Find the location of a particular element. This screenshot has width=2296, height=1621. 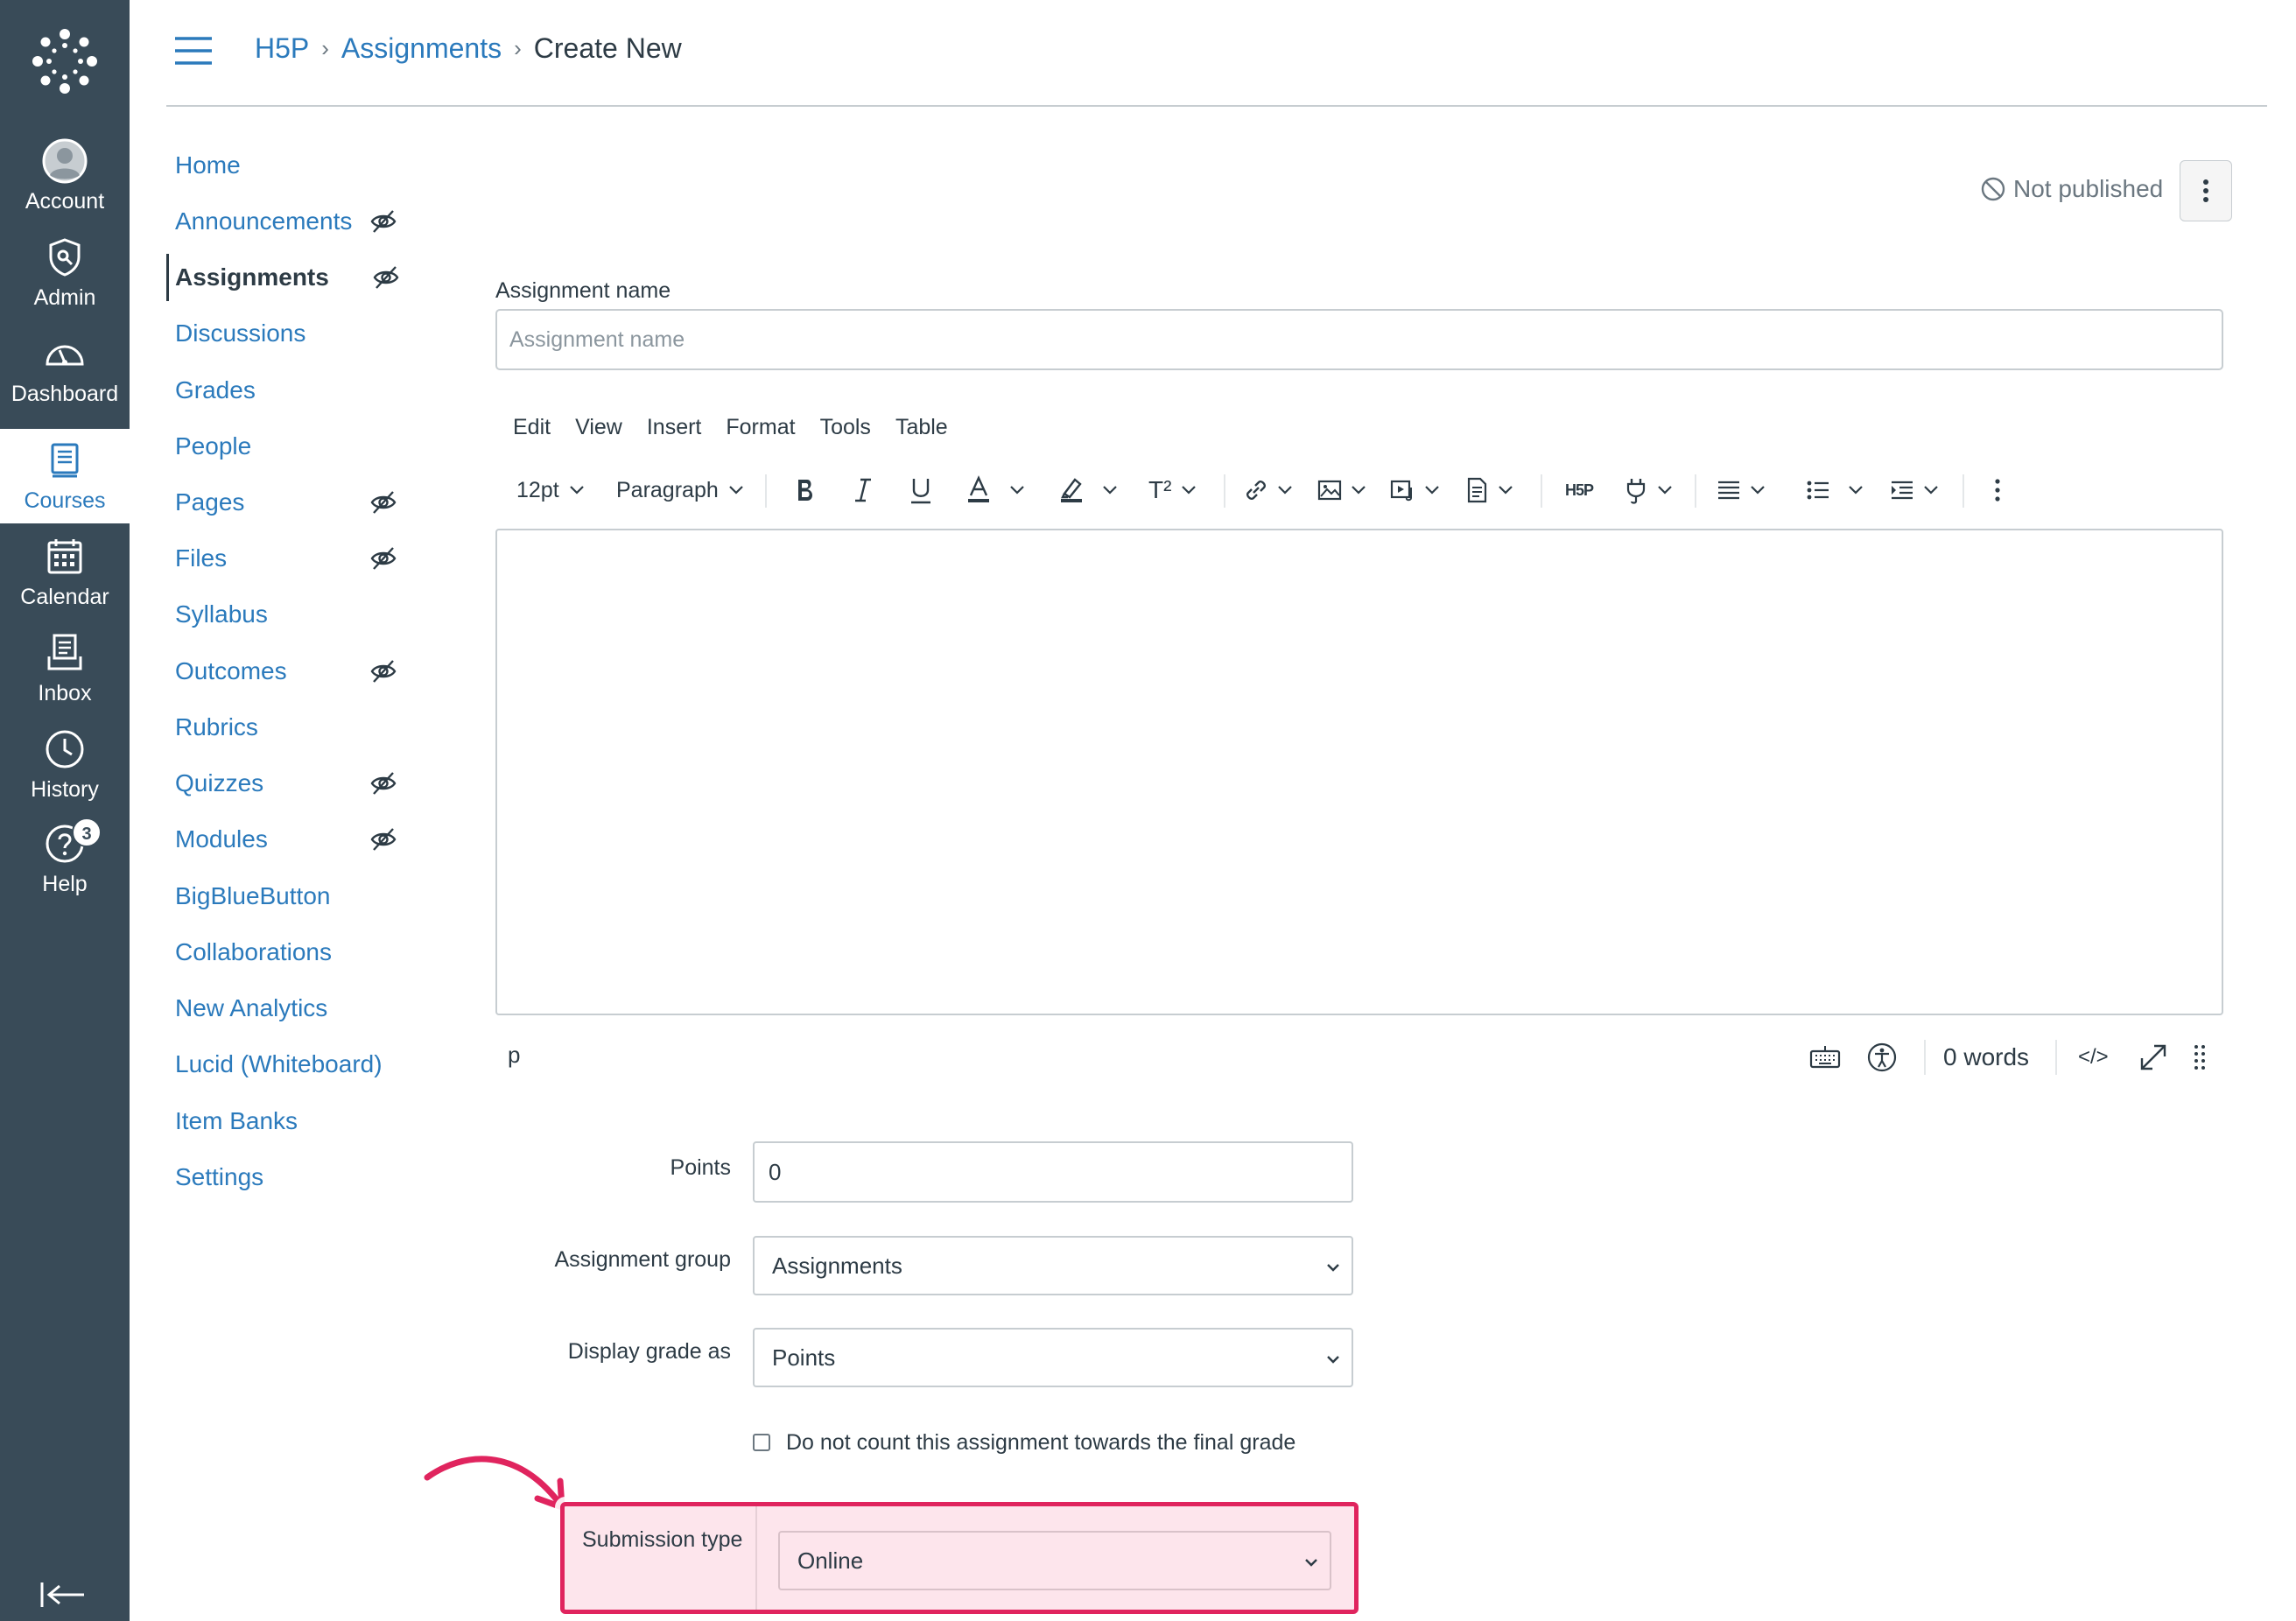

course-nav-lucid: Lucid (Whiteboard) is located at coordinates (297, 1064).